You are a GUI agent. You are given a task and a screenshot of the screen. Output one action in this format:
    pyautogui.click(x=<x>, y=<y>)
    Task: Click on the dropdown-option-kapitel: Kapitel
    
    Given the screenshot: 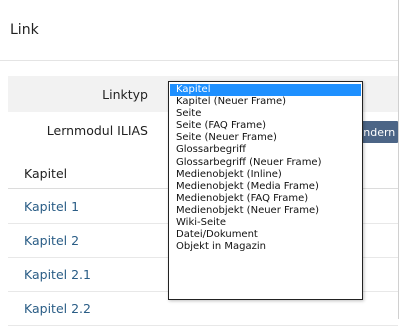 What is the action you would take?
    pyautogui.click(x=265, y=90)
    